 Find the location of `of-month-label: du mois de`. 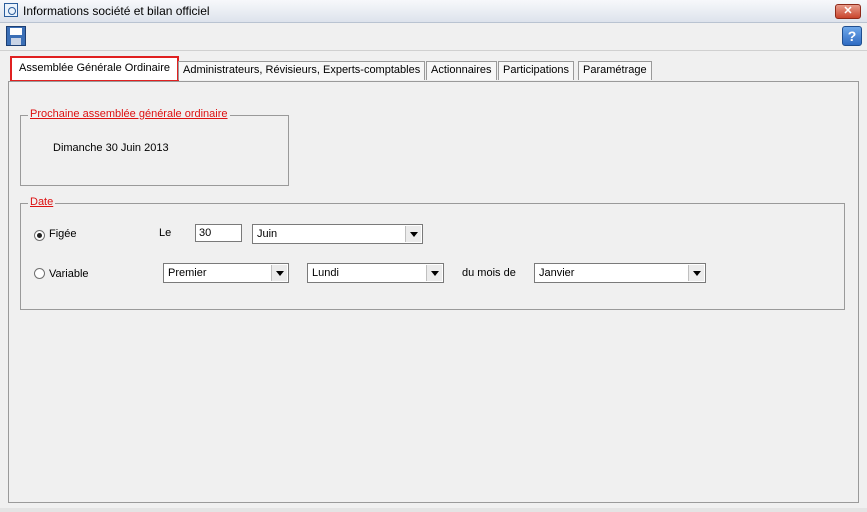

of-month-label: du mois de is located at coordinates (489, 273).